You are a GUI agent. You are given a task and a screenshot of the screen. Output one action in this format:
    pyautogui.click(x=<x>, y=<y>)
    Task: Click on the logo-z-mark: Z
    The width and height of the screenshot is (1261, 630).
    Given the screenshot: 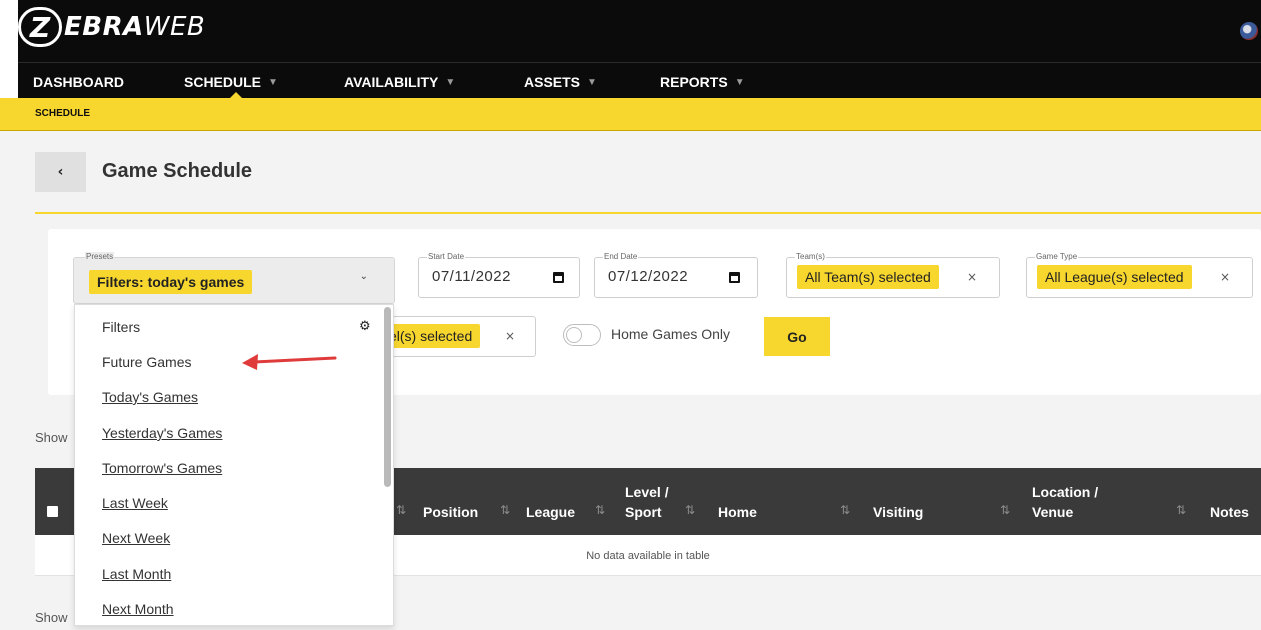 What is the action you would take?
    pyautogui.click(x=40, y=27)
    